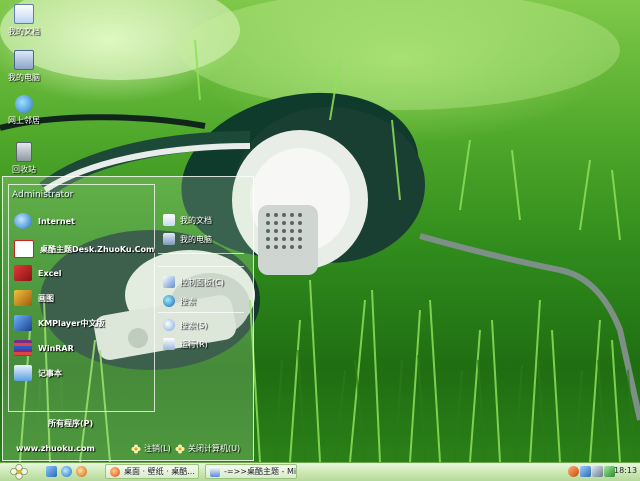  I want to click on program-item-excel: Excel, so click(38, 273).